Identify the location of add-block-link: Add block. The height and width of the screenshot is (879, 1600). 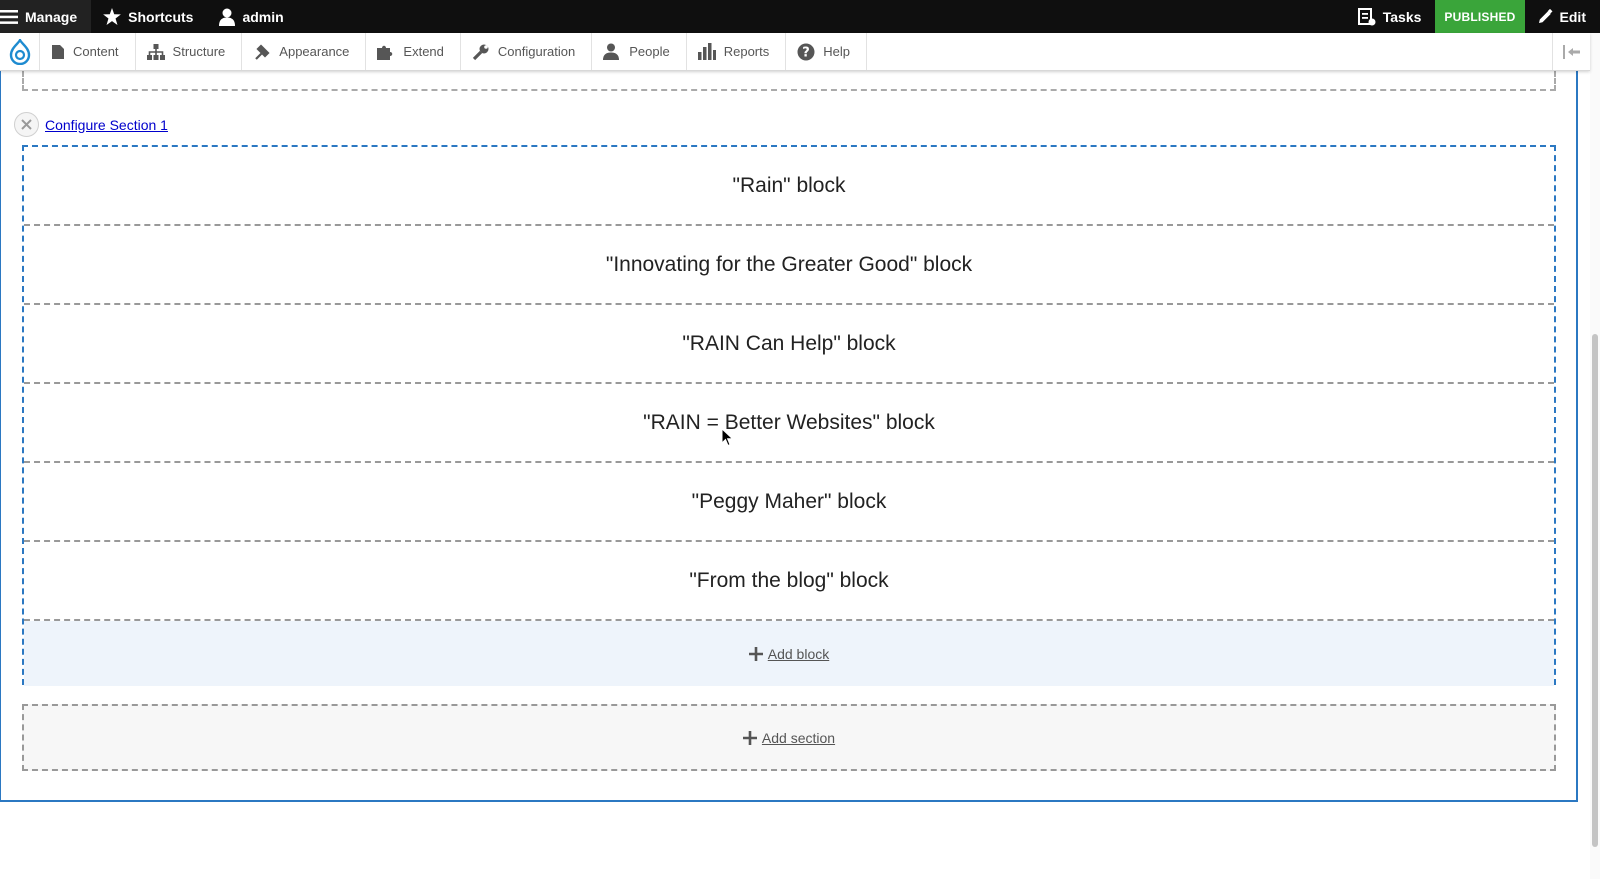
(789, 653).